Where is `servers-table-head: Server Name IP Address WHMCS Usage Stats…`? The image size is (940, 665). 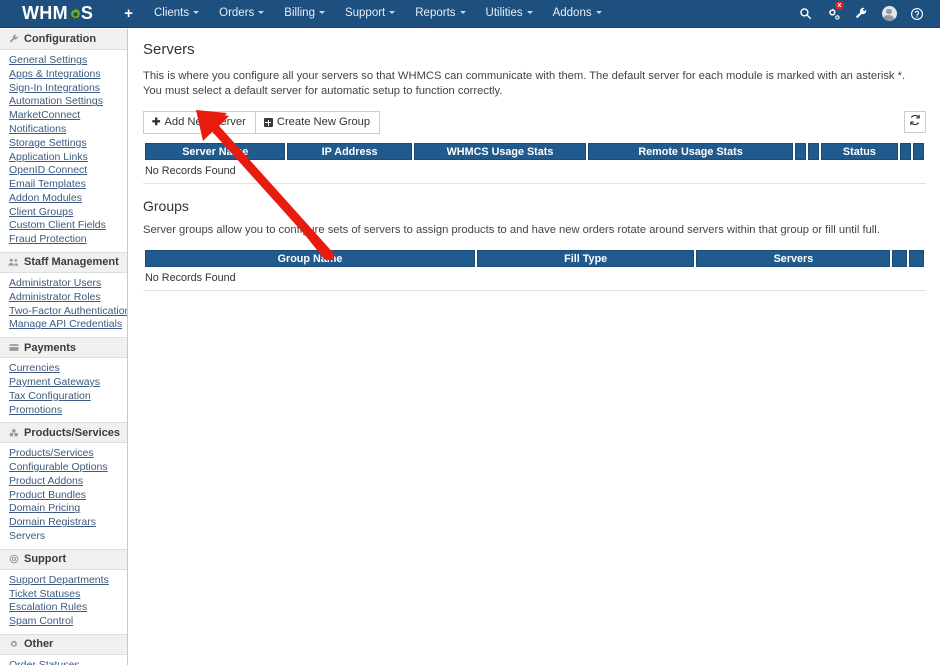 servers-table-head: Server Name IP Address WHMCS Usage Stats… is located at coordinates (534, 151).